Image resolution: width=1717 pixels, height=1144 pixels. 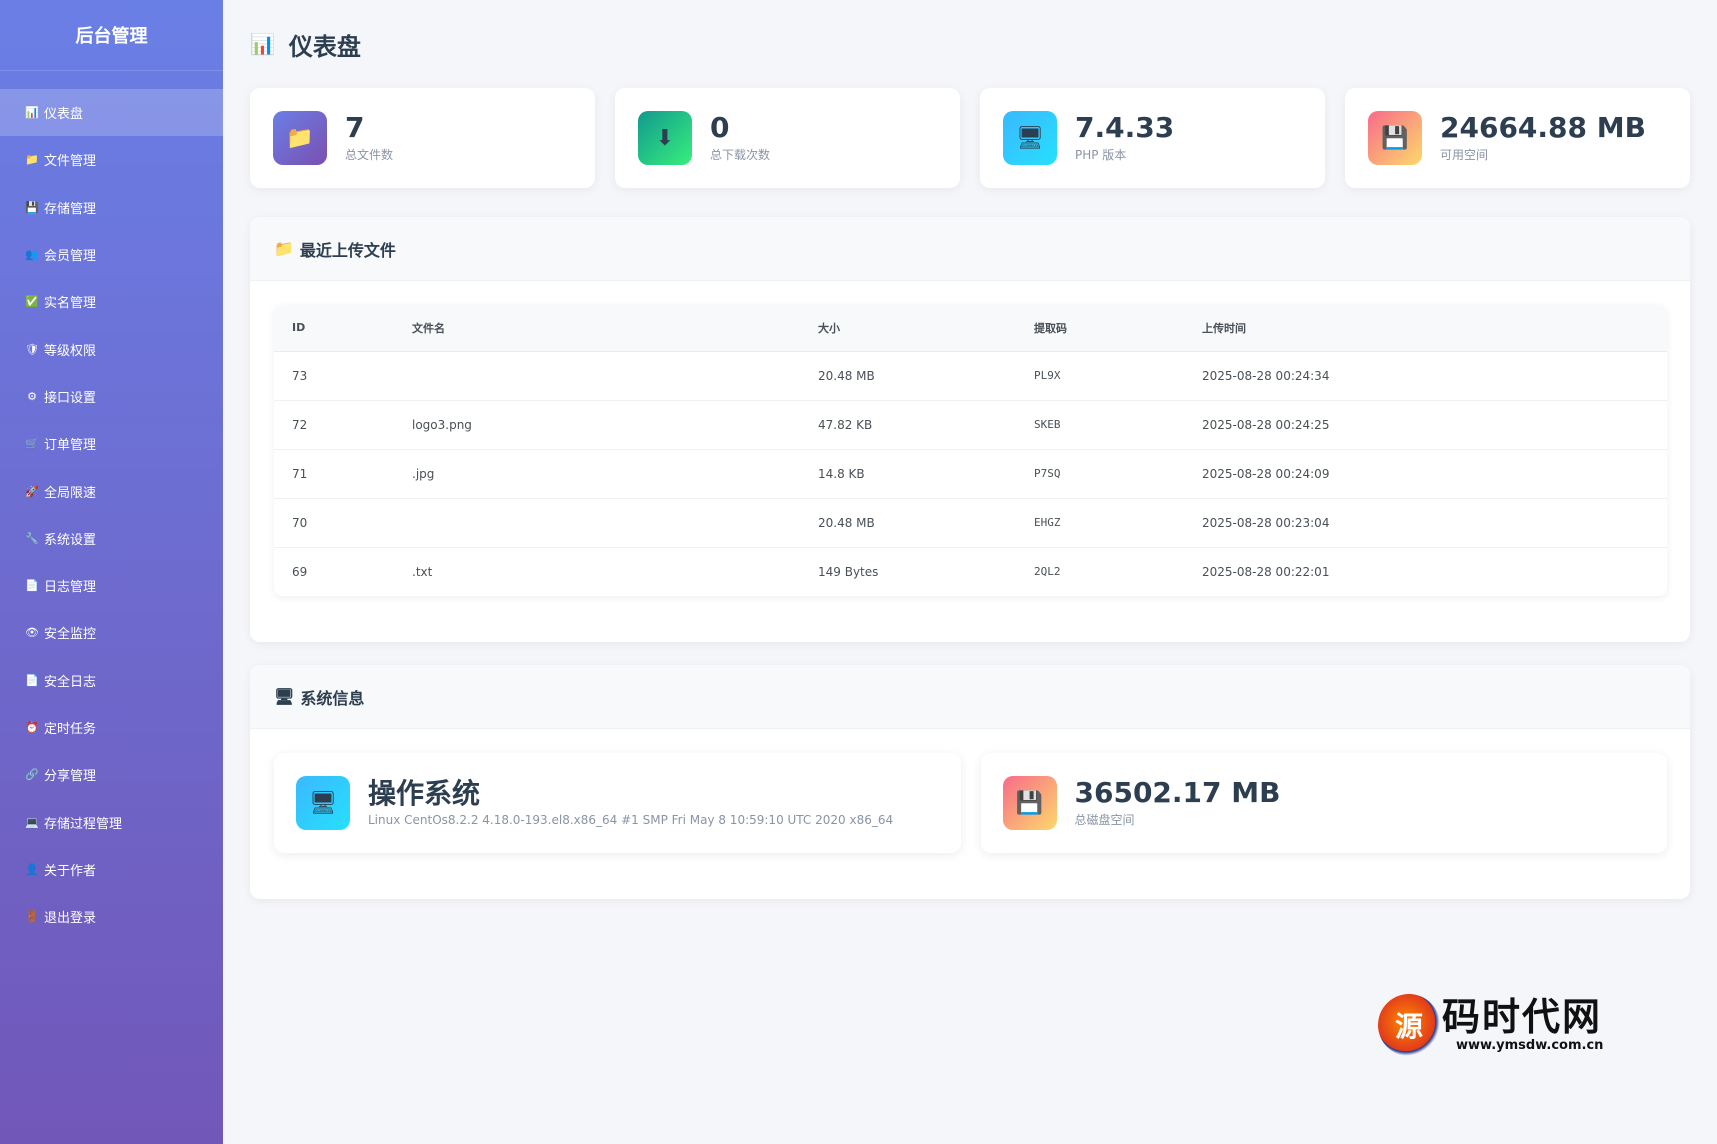 I want to click on table-header-row: ID 文件名 大小 提取码 上传时间, so click(x=970, y=328).